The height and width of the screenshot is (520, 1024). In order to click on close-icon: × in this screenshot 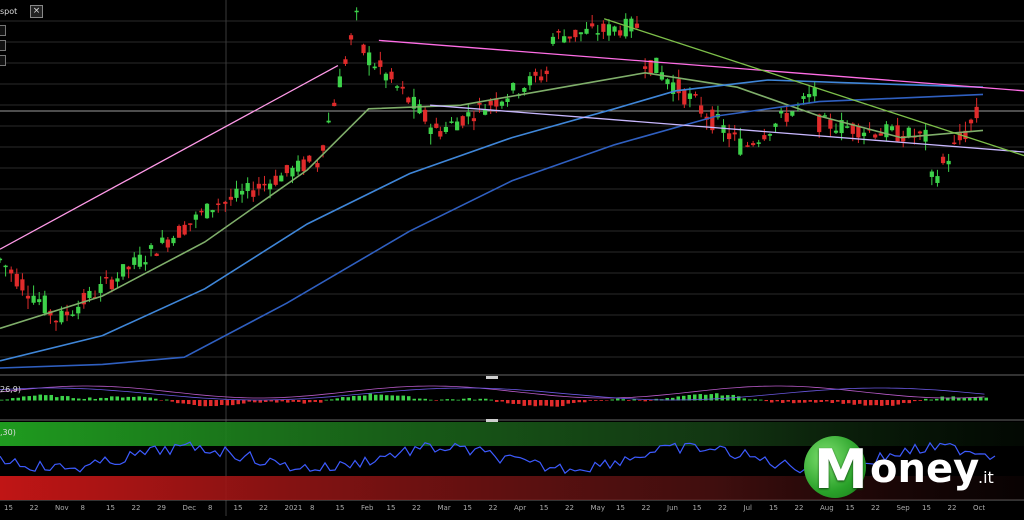, I will do `click(36, 11)`.